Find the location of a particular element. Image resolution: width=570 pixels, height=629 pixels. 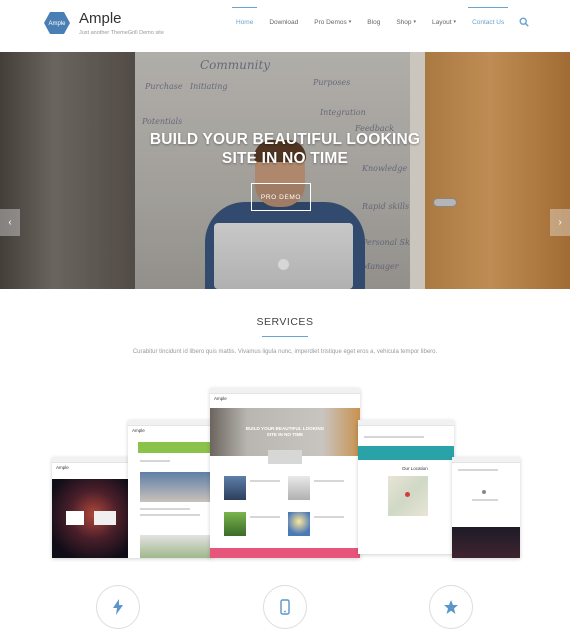

nav-label: Contact Us is located at coordinates (488, 22).